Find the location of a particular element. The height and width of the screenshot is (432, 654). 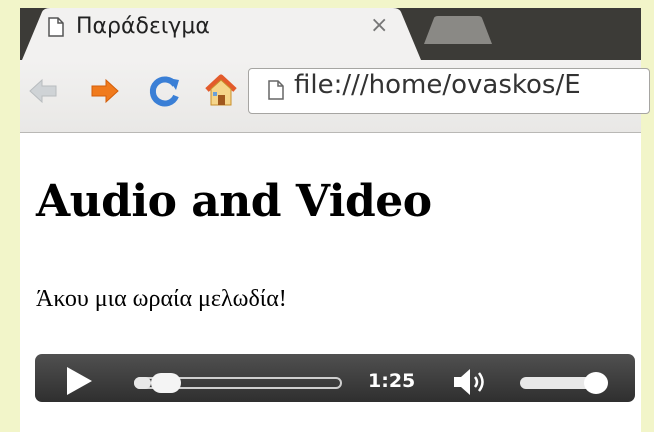

seek-handle is located at coordinates (166, 383).